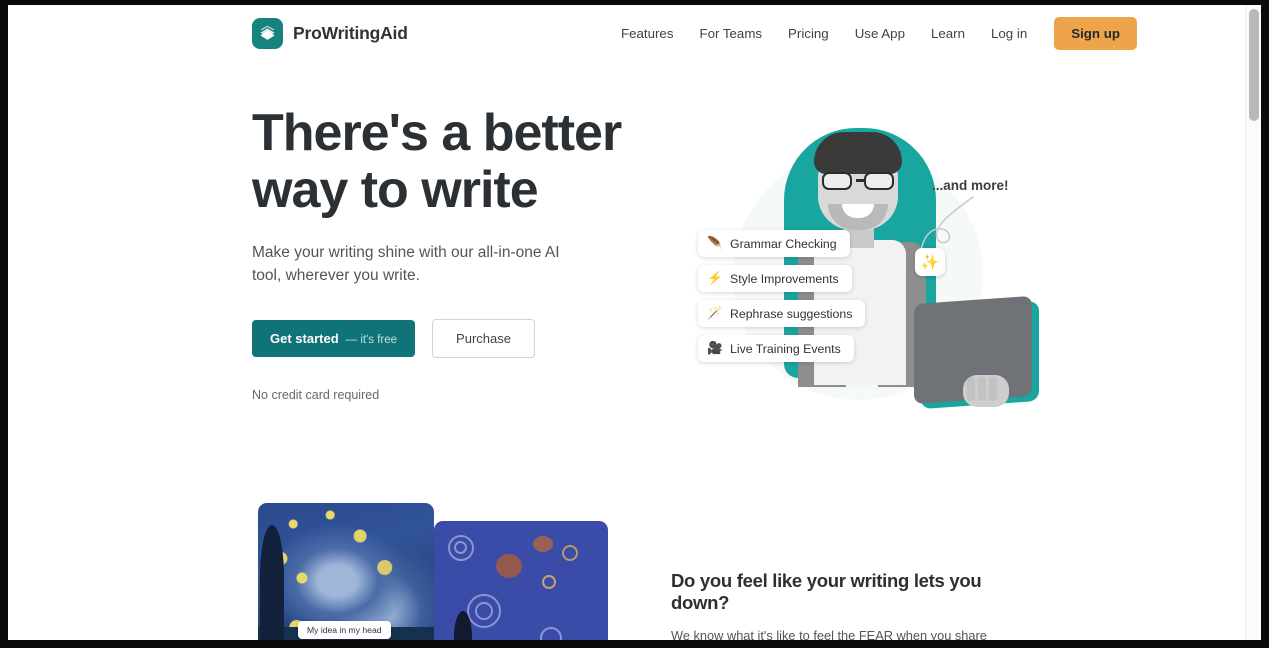 The image size is (1269, 648). Describe the element at coordinates (837, 181) in the screenshot. I see `lens-left` at that location.